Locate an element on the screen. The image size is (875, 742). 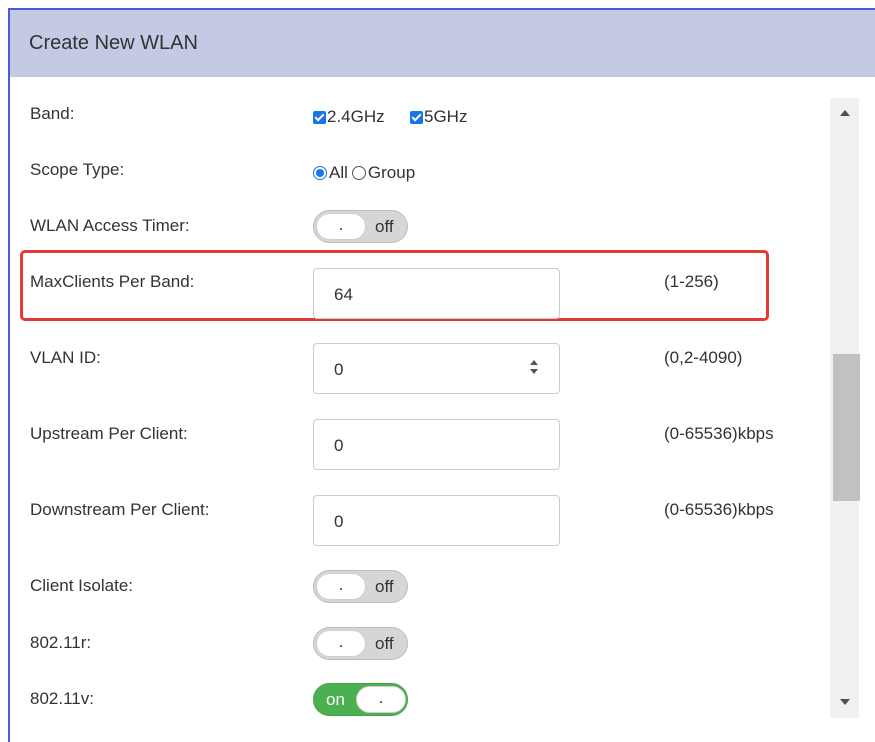
dot11r-toggle: . off is located at coordinates (360, 643).